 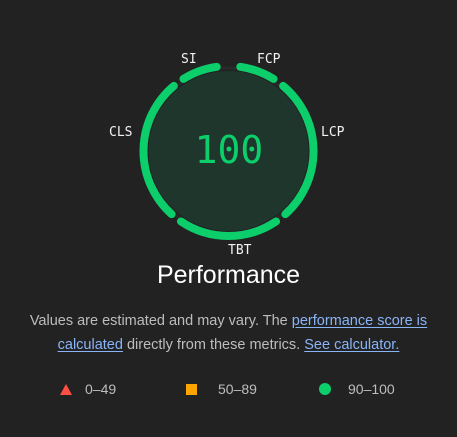 I want to click on legend-item-fail: 0–49, so click(x=88, y=389).